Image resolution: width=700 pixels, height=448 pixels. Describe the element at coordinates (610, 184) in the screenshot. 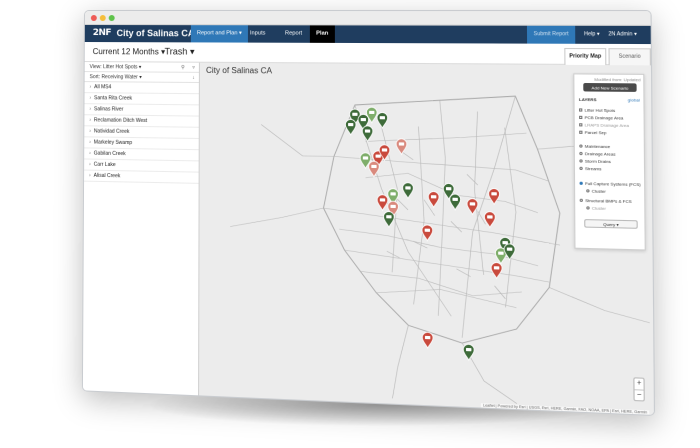

I see `option-fcs: Full Capture Systems (FCS)` at that location.